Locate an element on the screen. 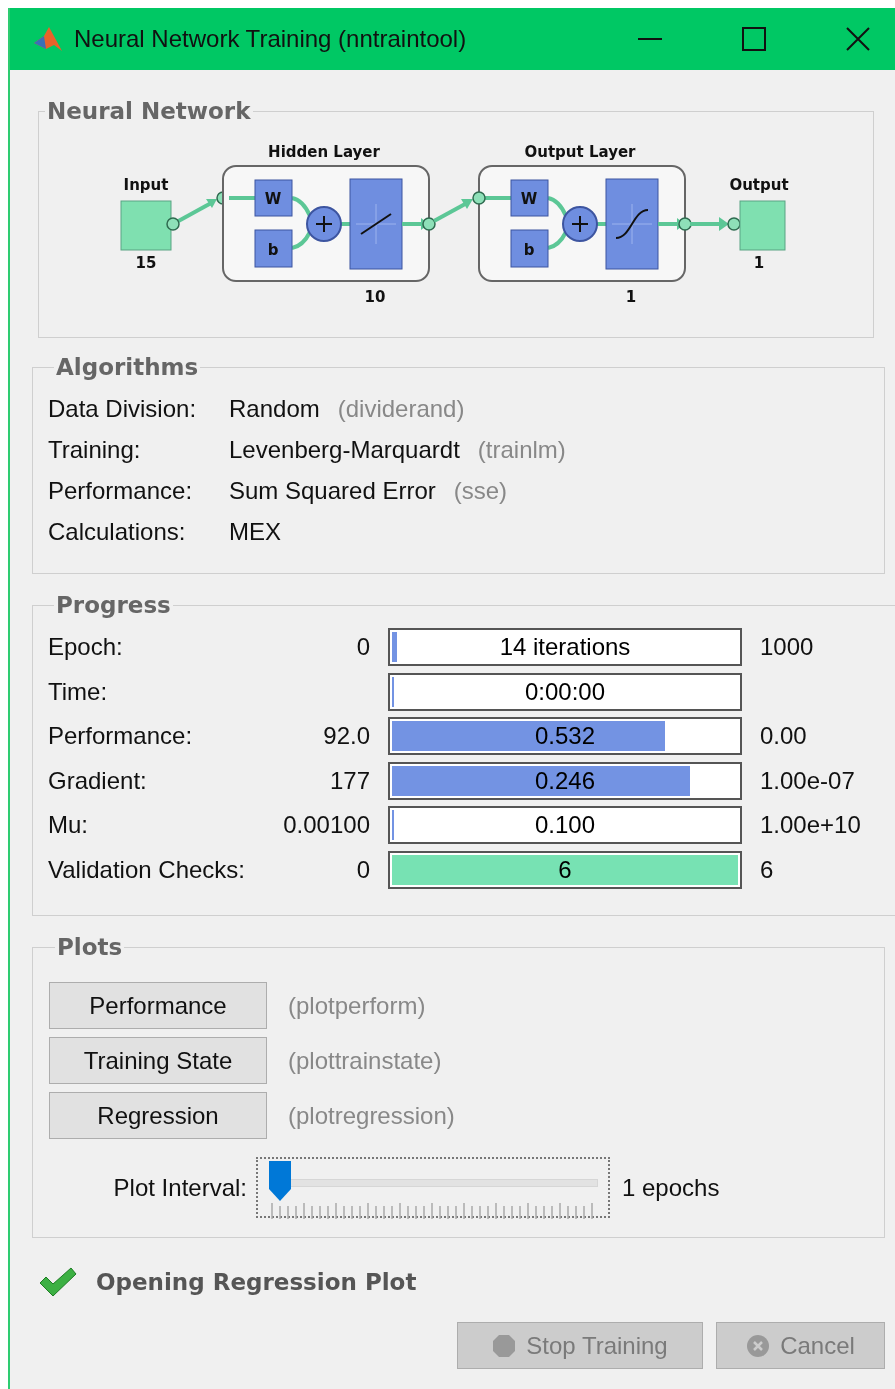 This screenshot has height=1389, width=895. start-value: 92.0 is located at coordinates (346, 735).